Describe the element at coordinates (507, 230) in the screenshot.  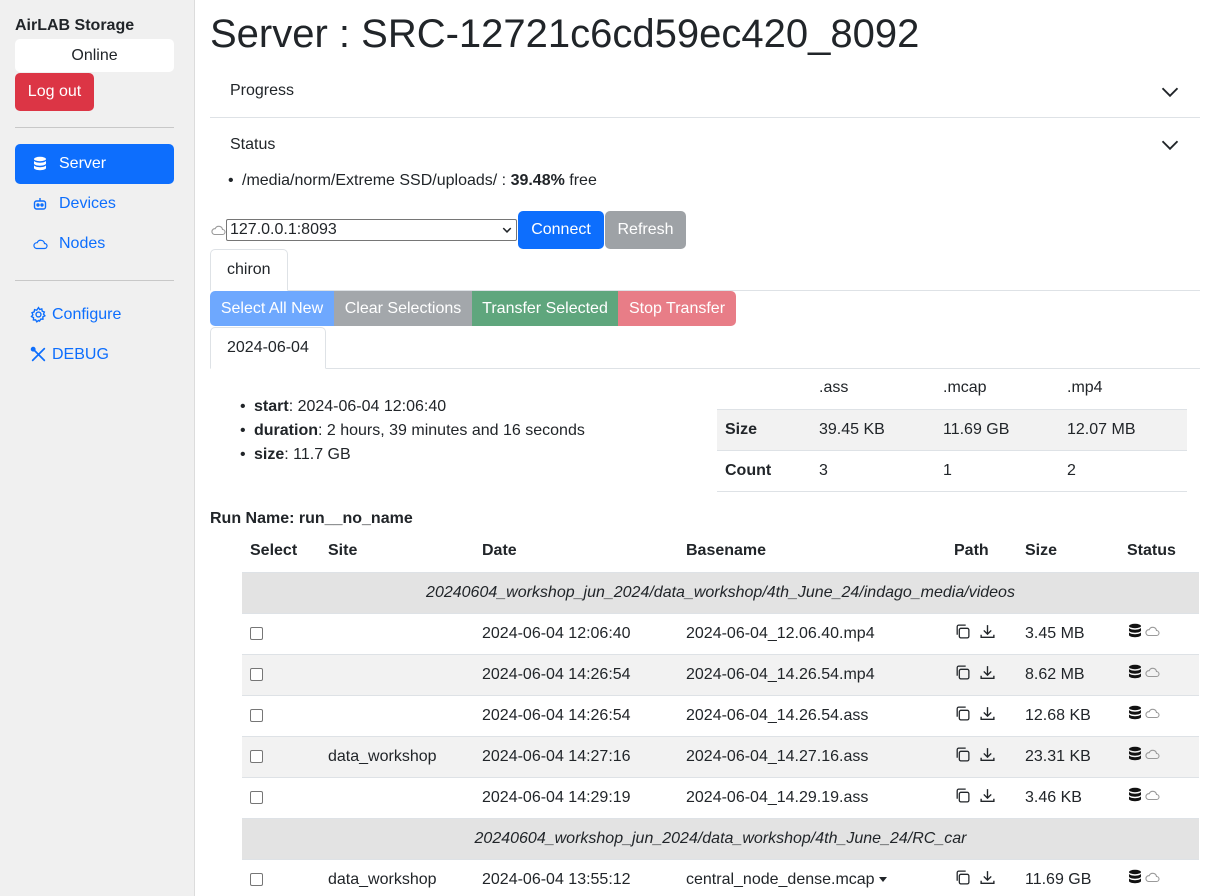
I see `chevron-down-icon` at that location.